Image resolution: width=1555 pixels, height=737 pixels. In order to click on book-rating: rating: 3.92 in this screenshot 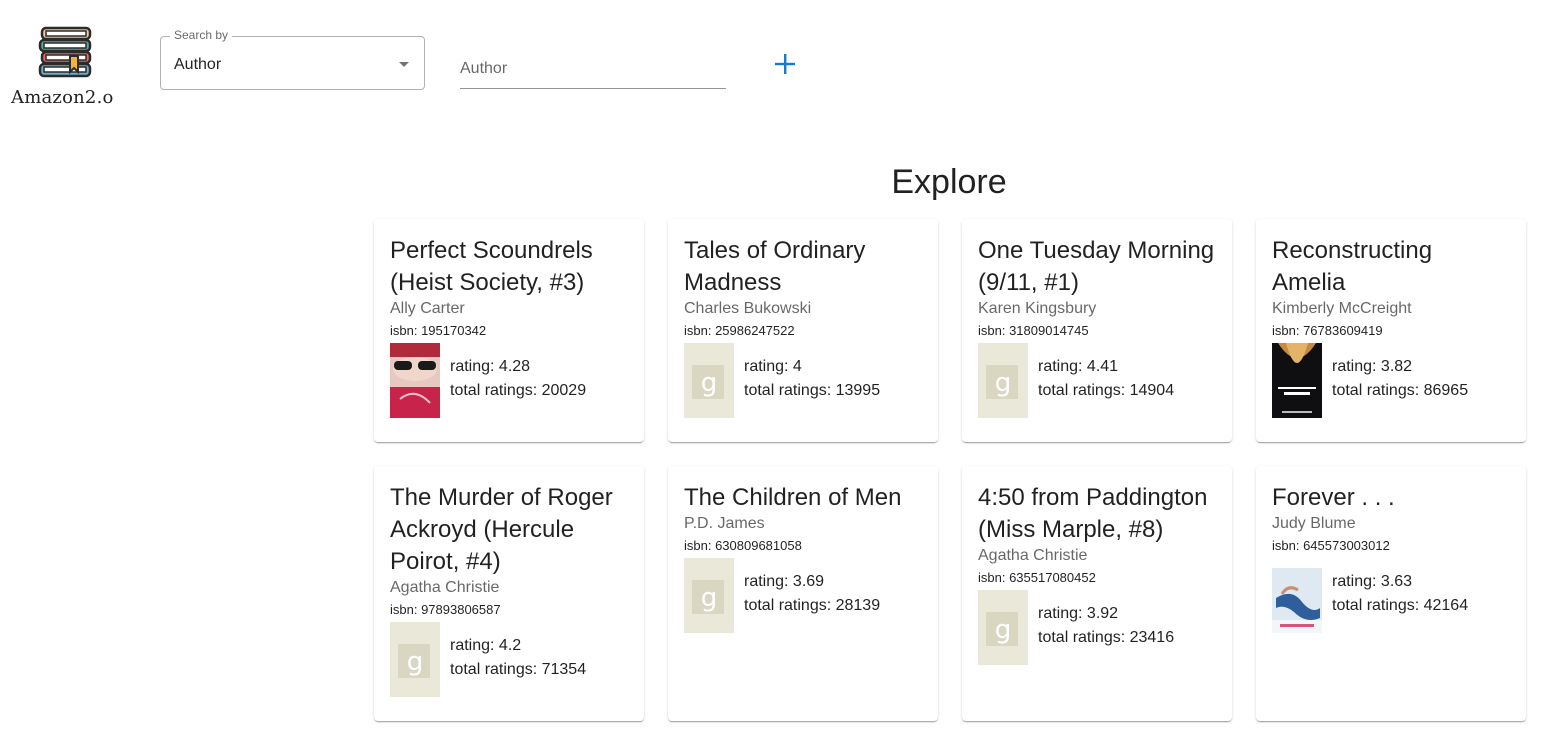, I will do `click(1078, 613)`.